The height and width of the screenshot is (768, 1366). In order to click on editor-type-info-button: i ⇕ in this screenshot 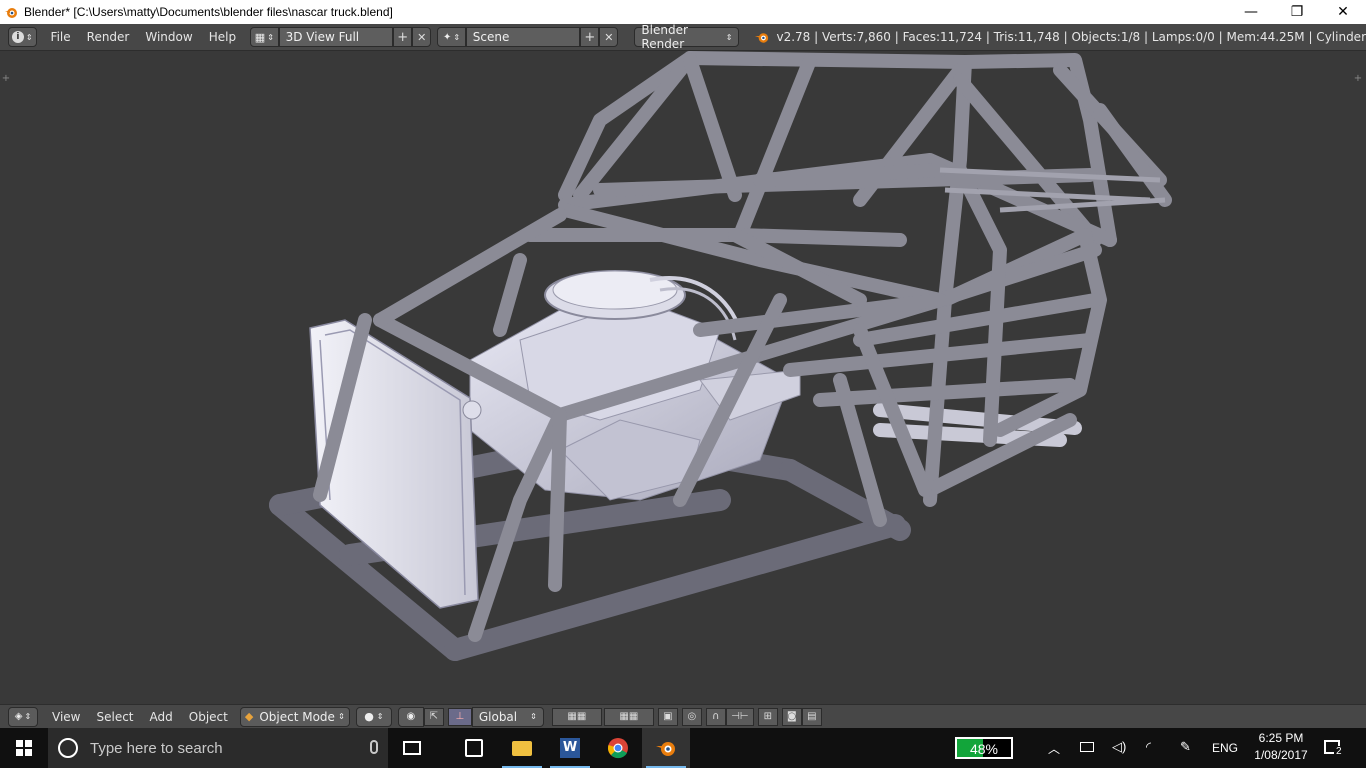, I will do `click(22, 37)`.